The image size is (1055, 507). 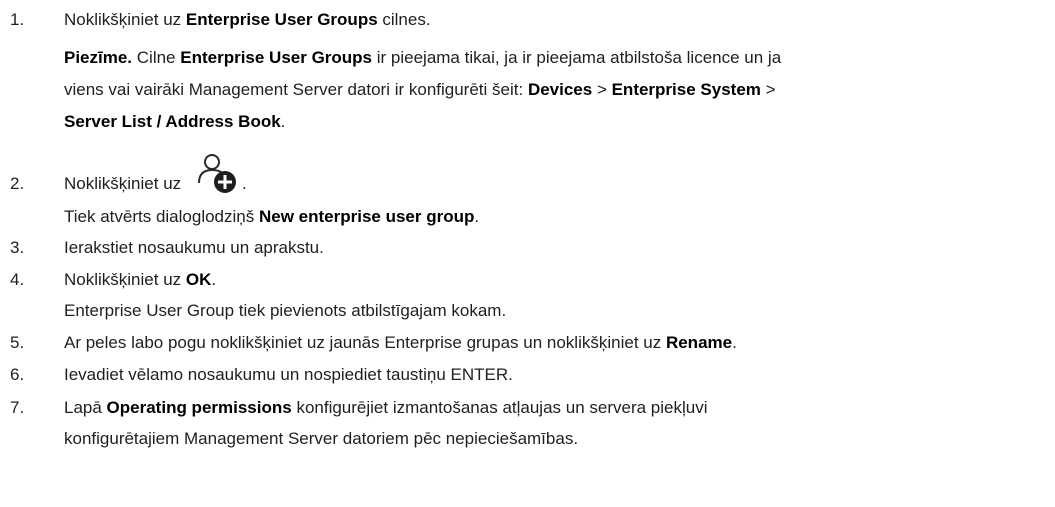 What do you see at coordinates (244, 183) in the screenshot?
I see `step-2-period: .` at bounding box center [244, 183].